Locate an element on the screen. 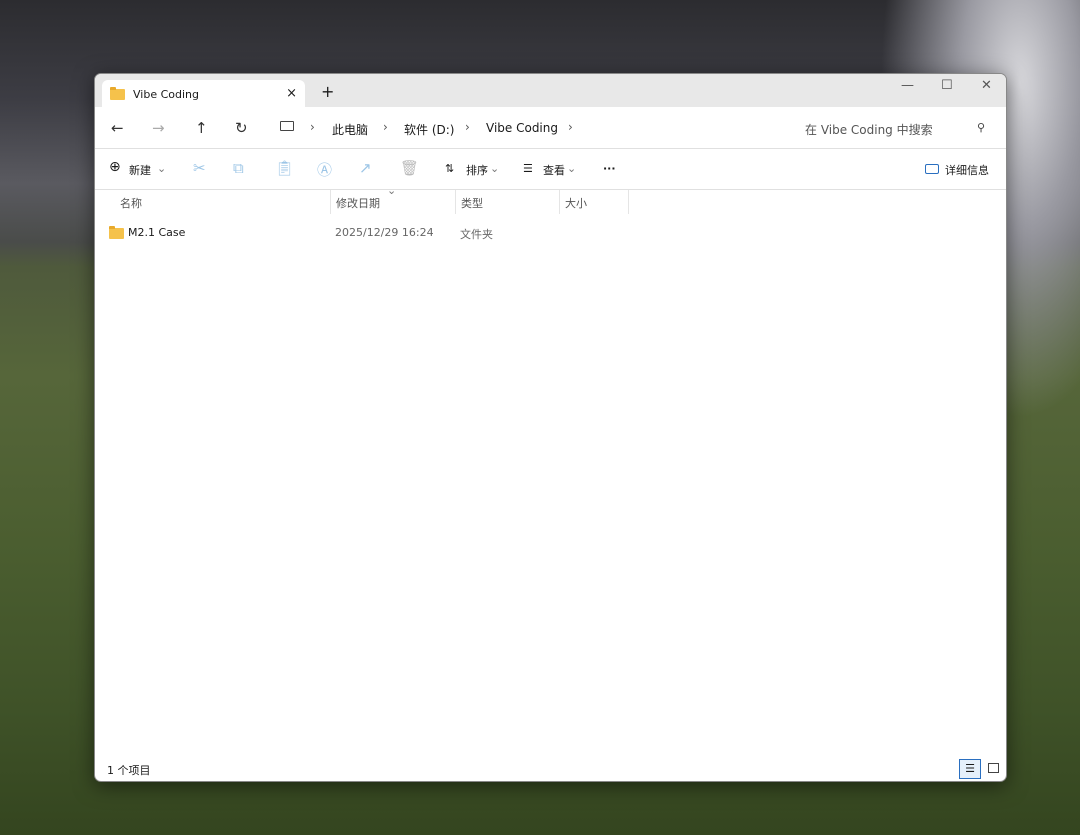  back-button: ← is located at coordinates (117, 128).